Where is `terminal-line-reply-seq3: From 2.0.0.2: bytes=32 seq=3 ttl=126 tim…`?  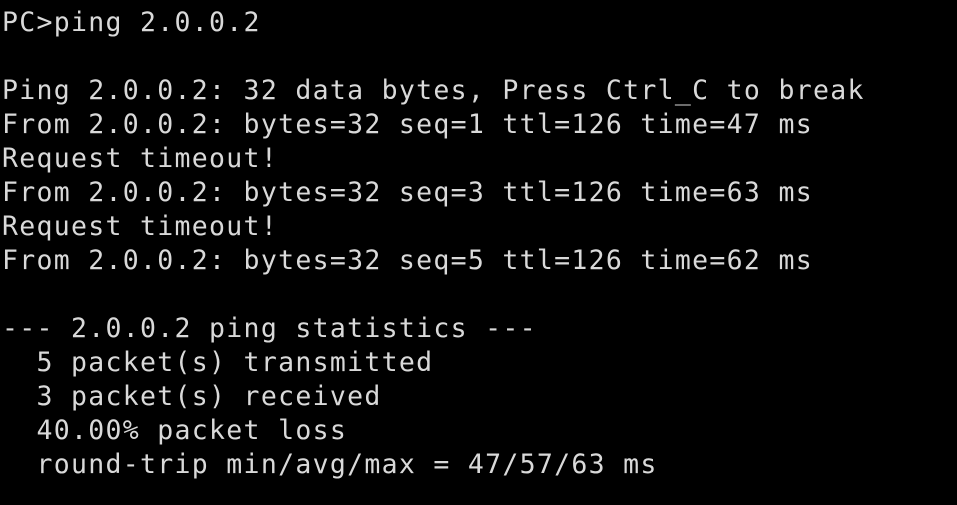 terminal-line-reply-seq3: From 2.0.0.2: bytes=32 seq=3 ttl=126 tim… is located at coordinates (407, 192).